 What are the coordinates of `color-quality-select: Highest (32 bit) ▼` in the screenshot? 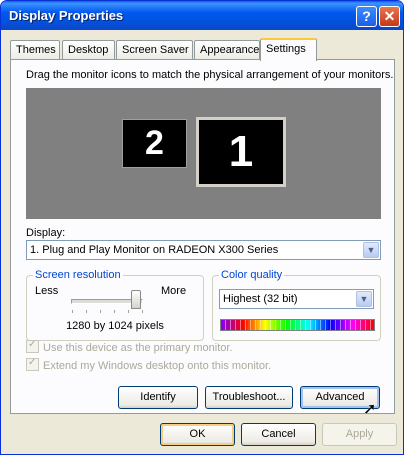 It's located at (296, 299).